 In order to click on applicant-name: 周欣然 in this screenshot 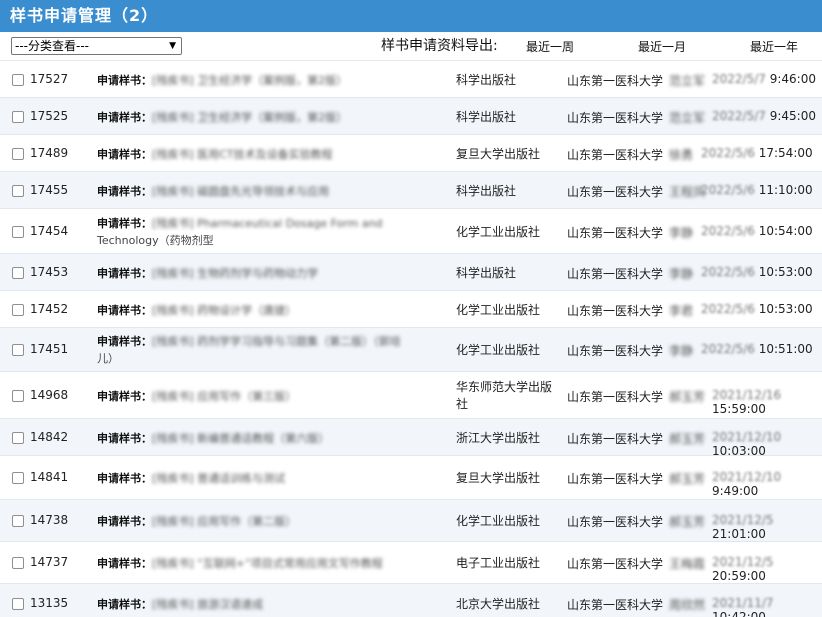, I will do `click(687, 605)`.